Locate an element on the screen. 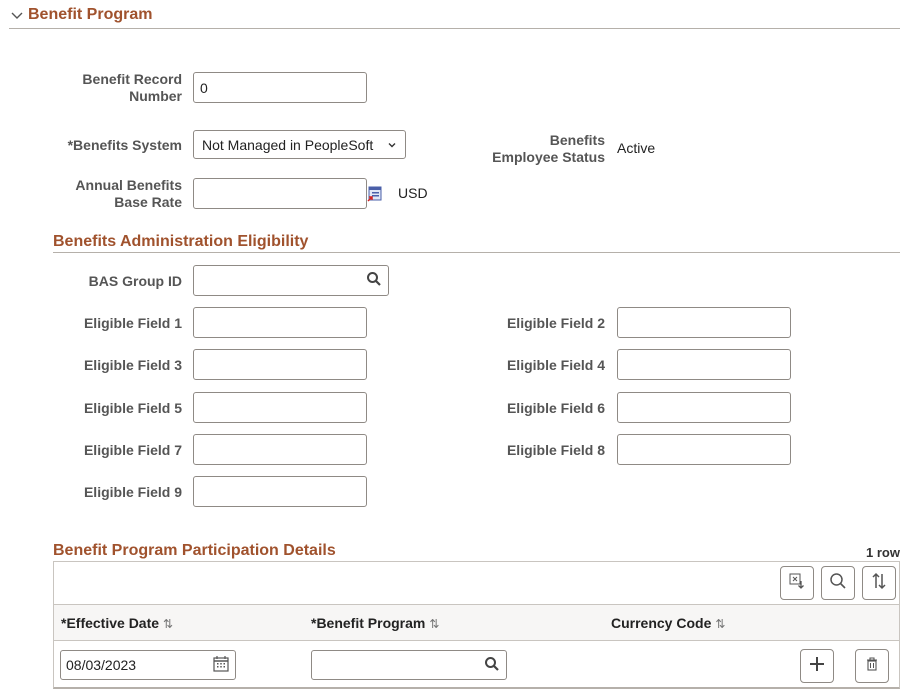  eligible-field-1-input is located at coordinates (280, 322).